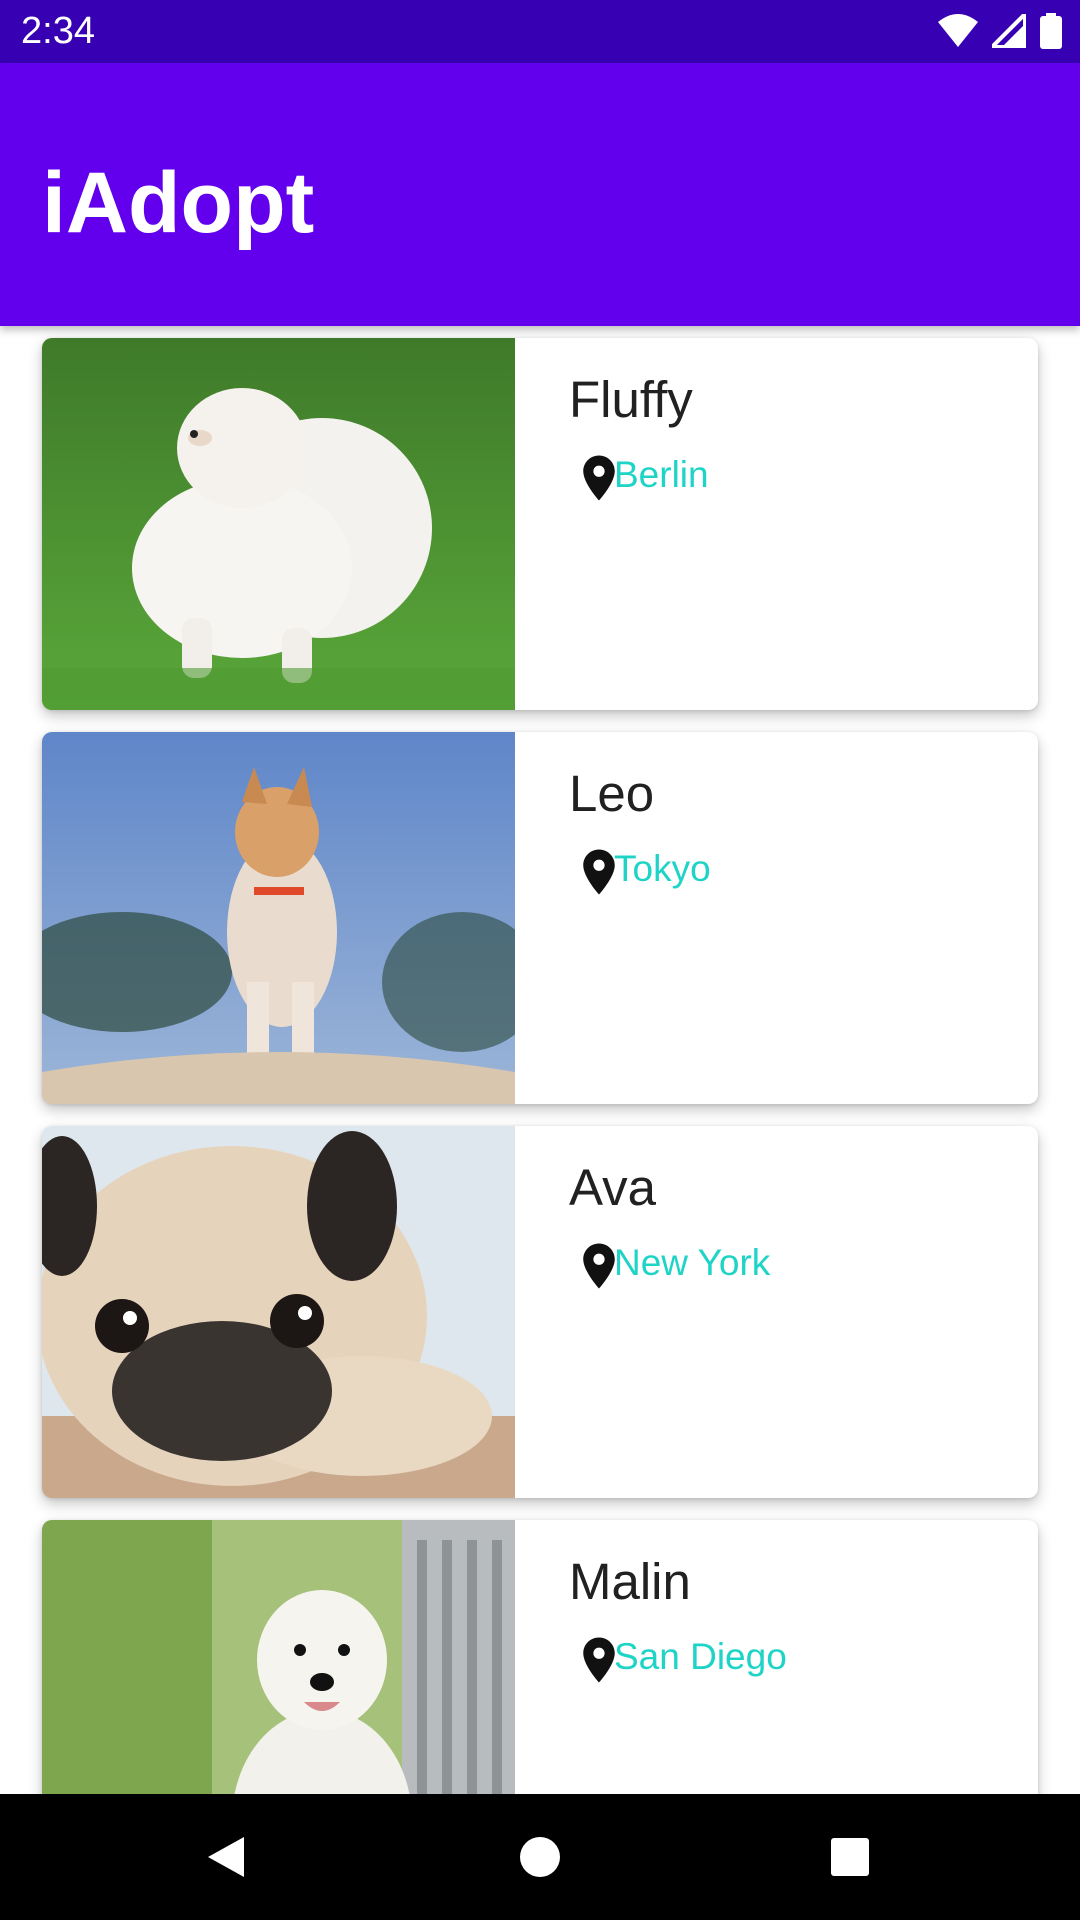  What do you see at coordinates (700, 1656) in the screenshot?
I see `pet-location: San Diego` at bounding box center [700, 1656].